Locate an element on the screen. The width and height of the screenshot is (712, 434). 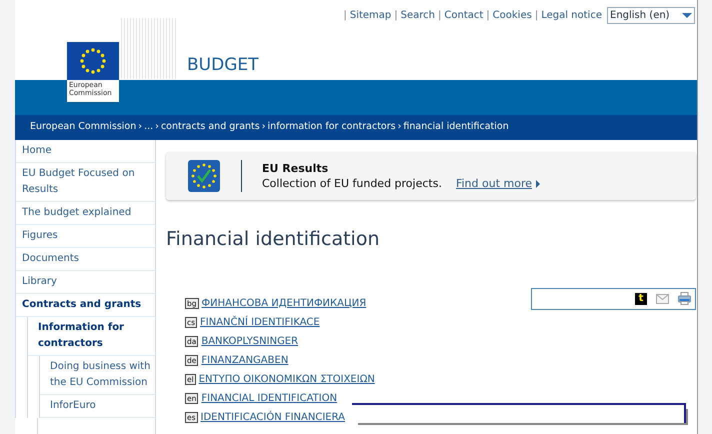
language-link: BANKOPLYSNINGER is located at coordinates (249, 341).